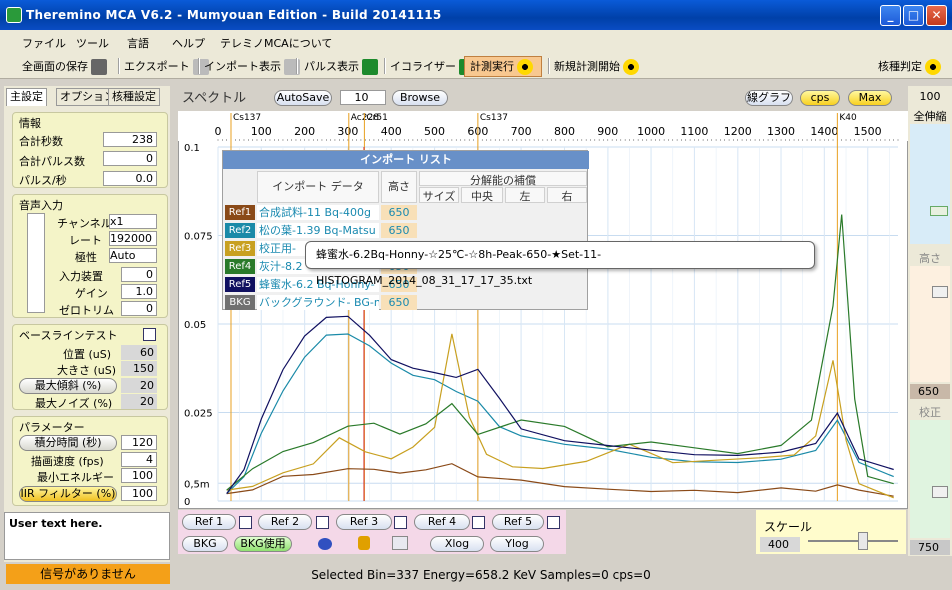  What do you see at coordinates (363, 97) in the screenshot?
I see `autosave-interval: 10` at bounding box center [363, 97].